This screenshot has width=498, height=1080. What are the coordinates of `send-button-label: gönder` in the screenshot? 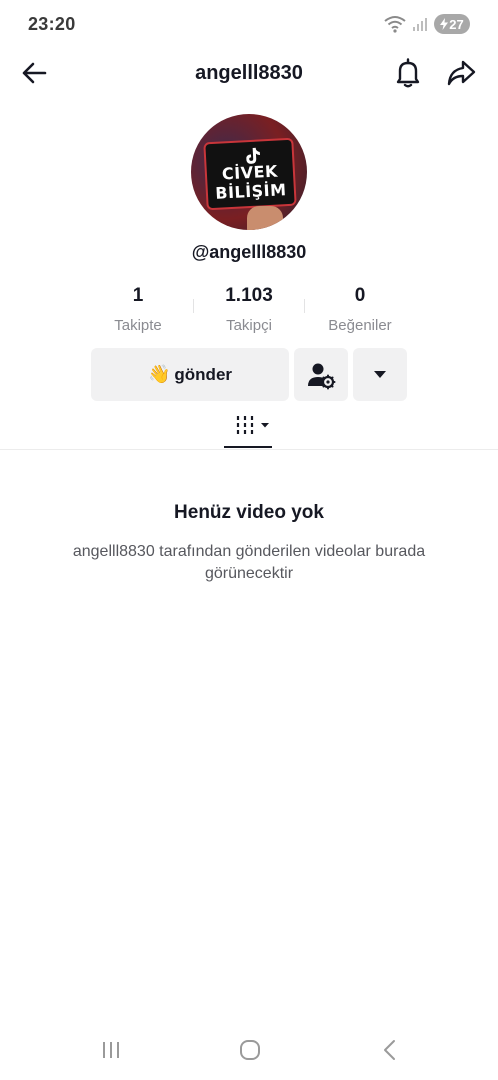 It's located at (203, 374).